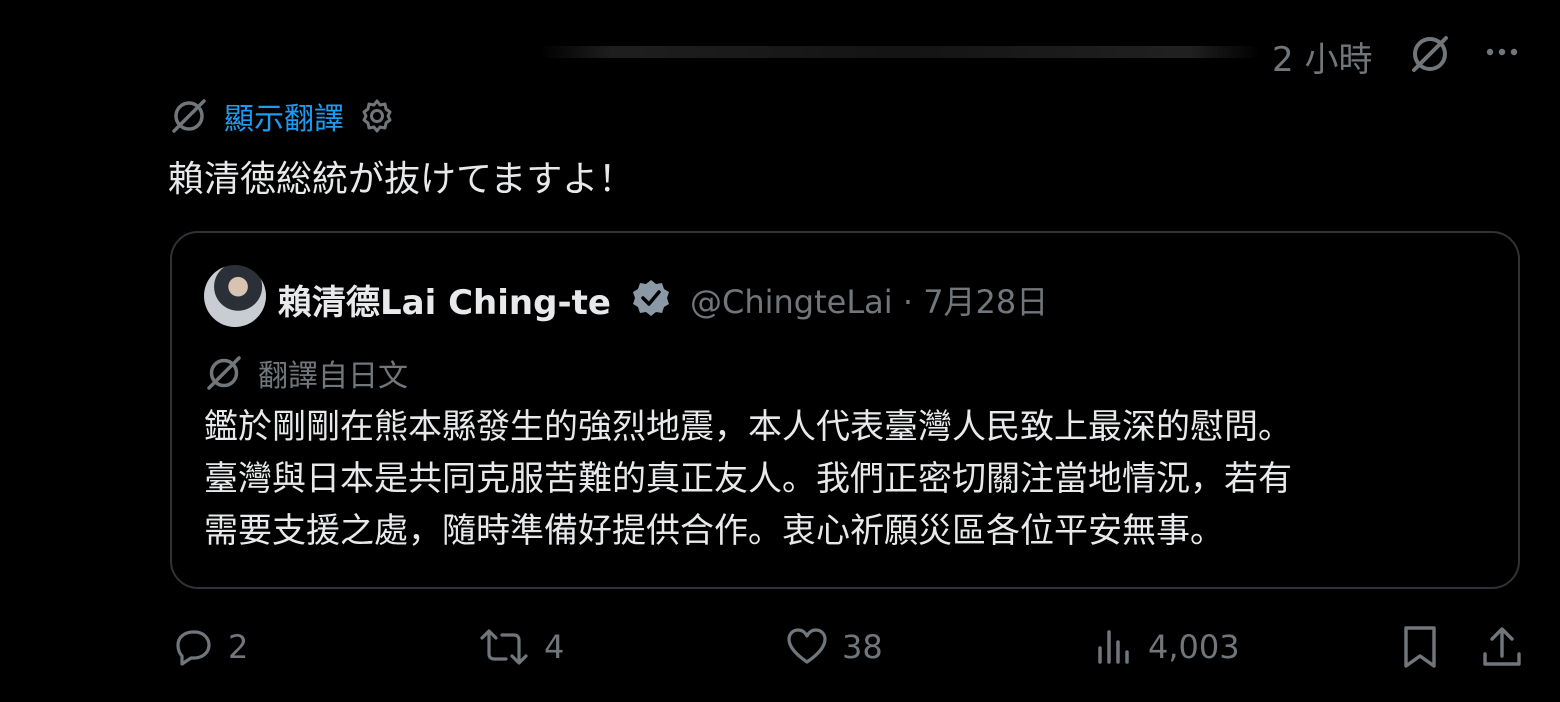 This screenshot has height=702, width=1560. Describe the element at coordinates (401, 179) in the screenshot. I see `tweet-text: 賴清徳総統が抜けてますよ！` at that location.